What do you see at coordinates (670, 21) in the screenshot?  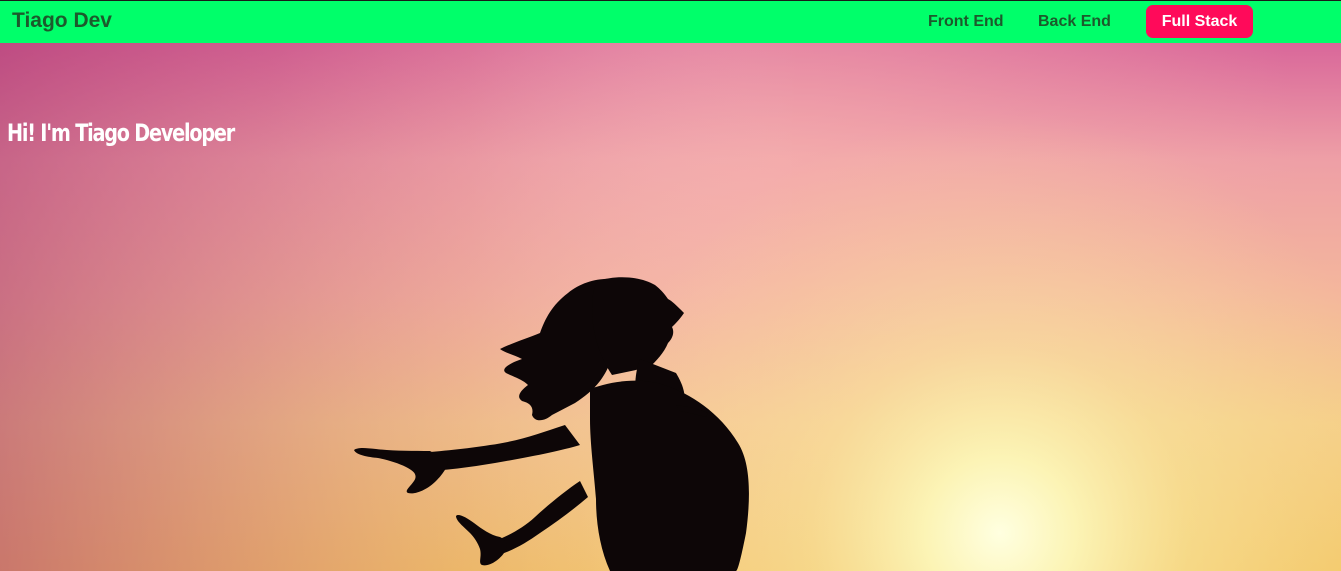 I see `top-navbar: Tiago Dev Front End Back End Full Stack` at bounding box center [670, 21].